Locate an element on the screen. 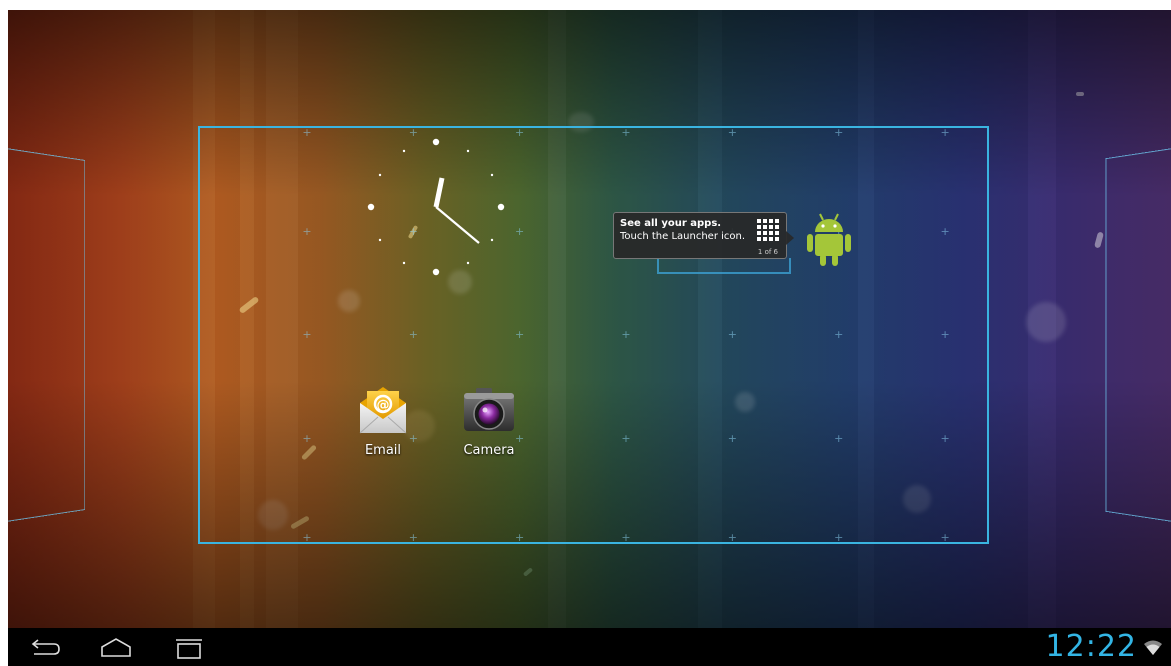 The height and width of the screenshot is (666, 1171). email-app-label: Email is located at coordinates (383, 450).